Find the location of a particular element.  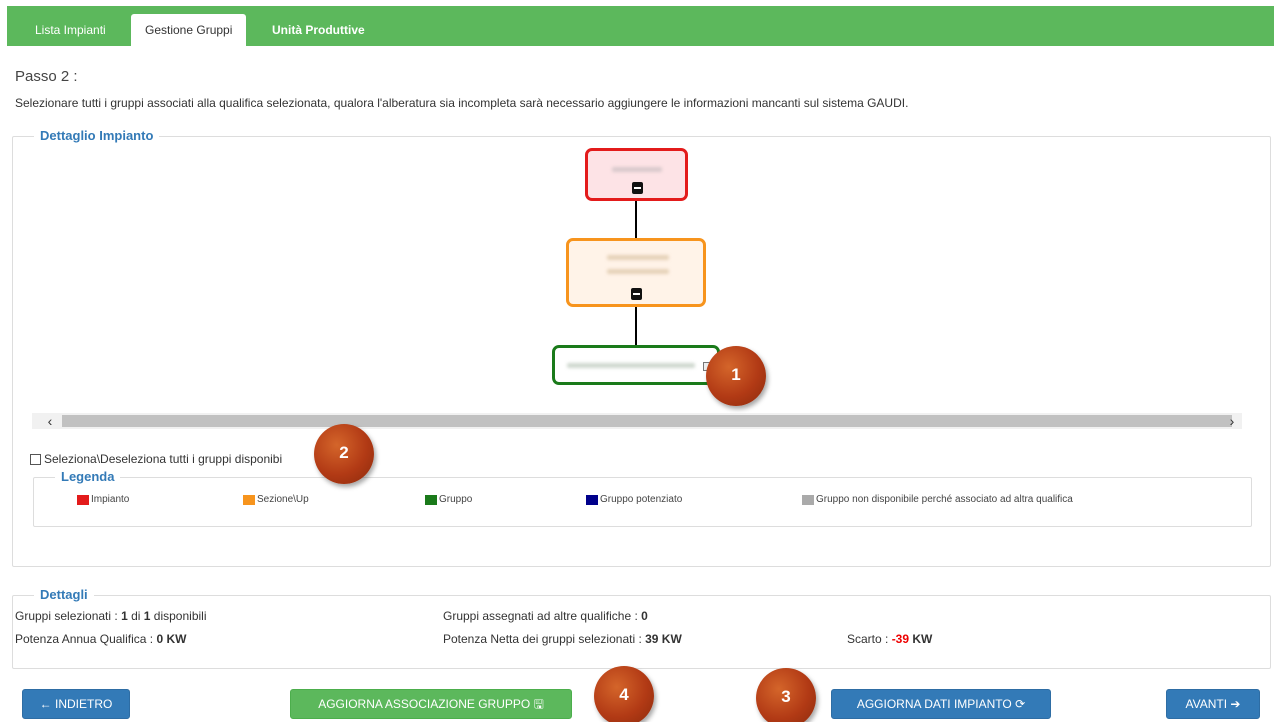

legend-item-sezione: Sezione\Up is located at coordinates (276, 499).